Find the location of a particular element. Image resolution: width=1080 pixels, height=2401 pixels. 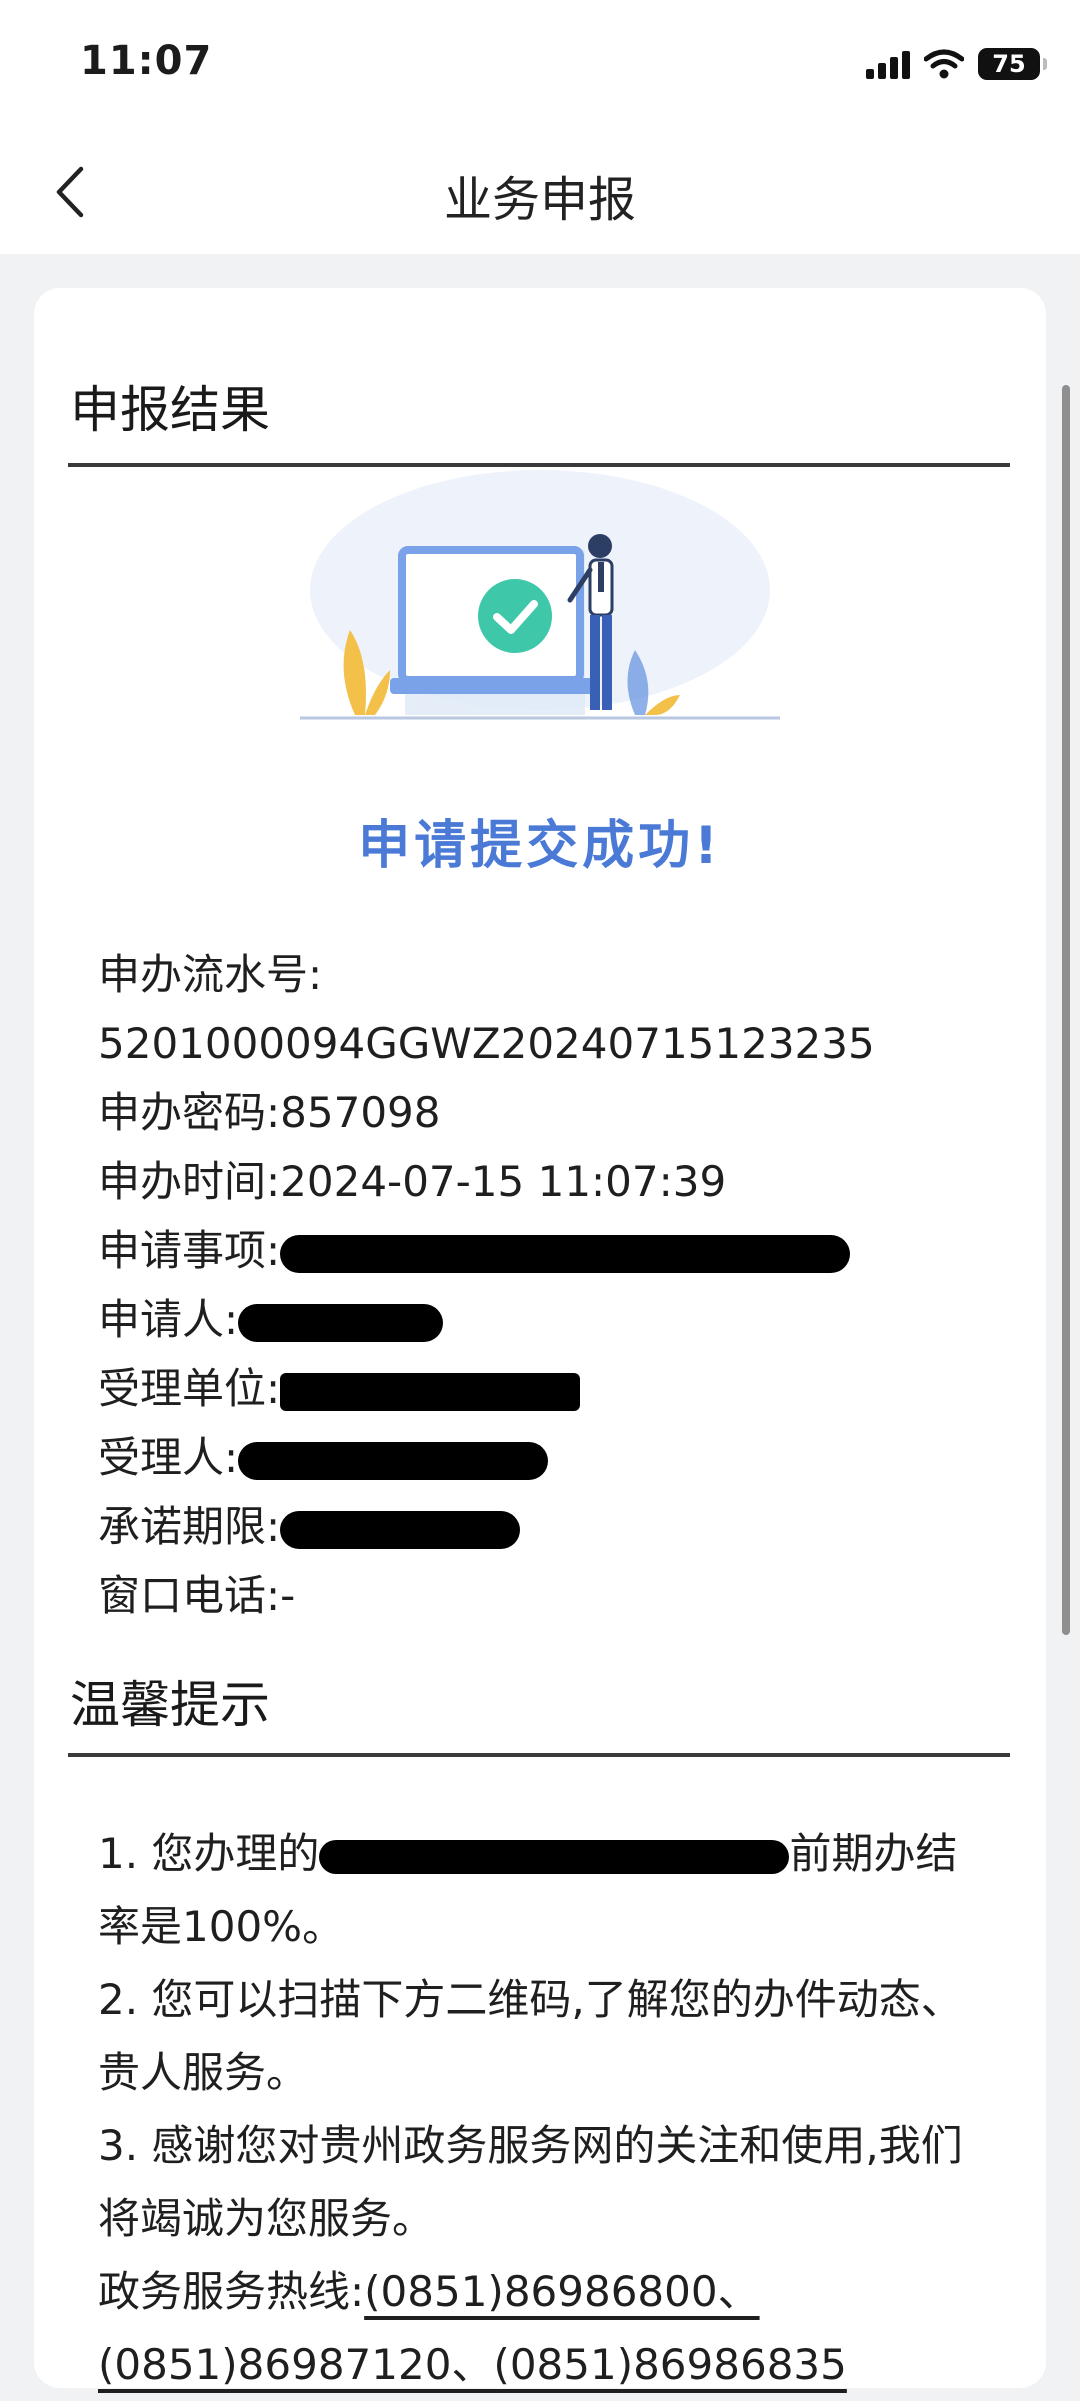

tip-1: 1. 您办理的 前期办结率是100%。 is located at coordinates (548, 1890).